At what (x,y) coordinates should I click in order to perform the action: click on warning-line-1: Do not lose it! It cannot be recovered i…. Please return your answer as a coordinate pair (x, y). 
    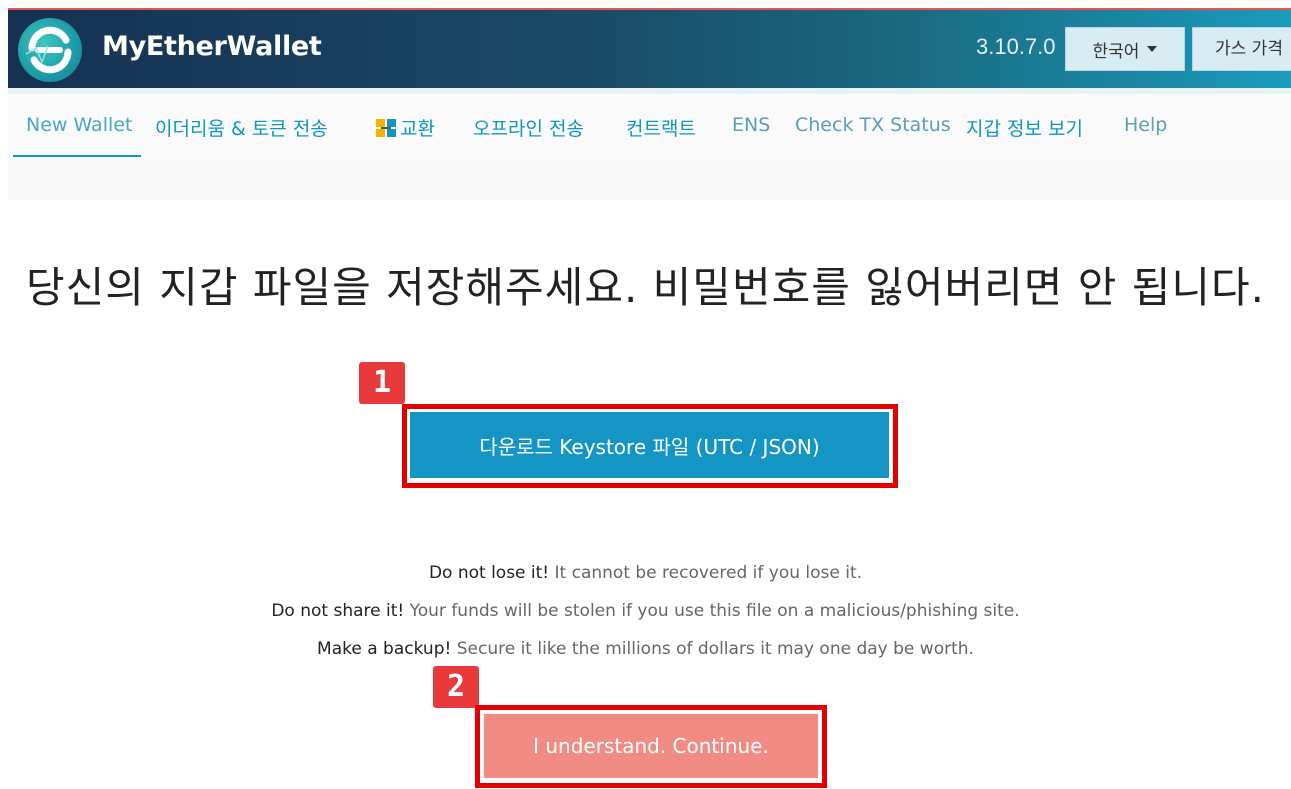
    Looking at the image, I should click on (645, 573).